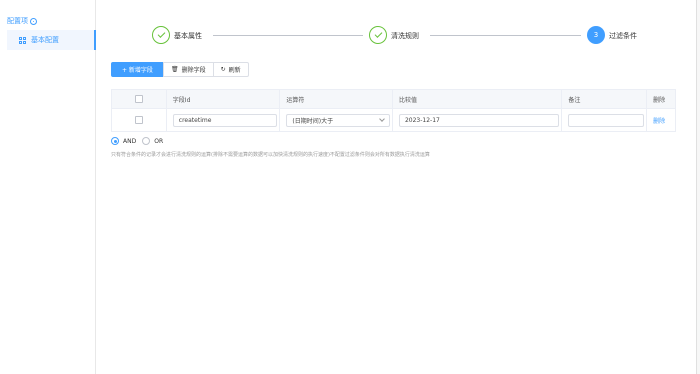 The width and height of the screenshot is (700, 374). Describe the element at coordinates (698, 187) in the screenshot. I see `scrollbar` at that location.